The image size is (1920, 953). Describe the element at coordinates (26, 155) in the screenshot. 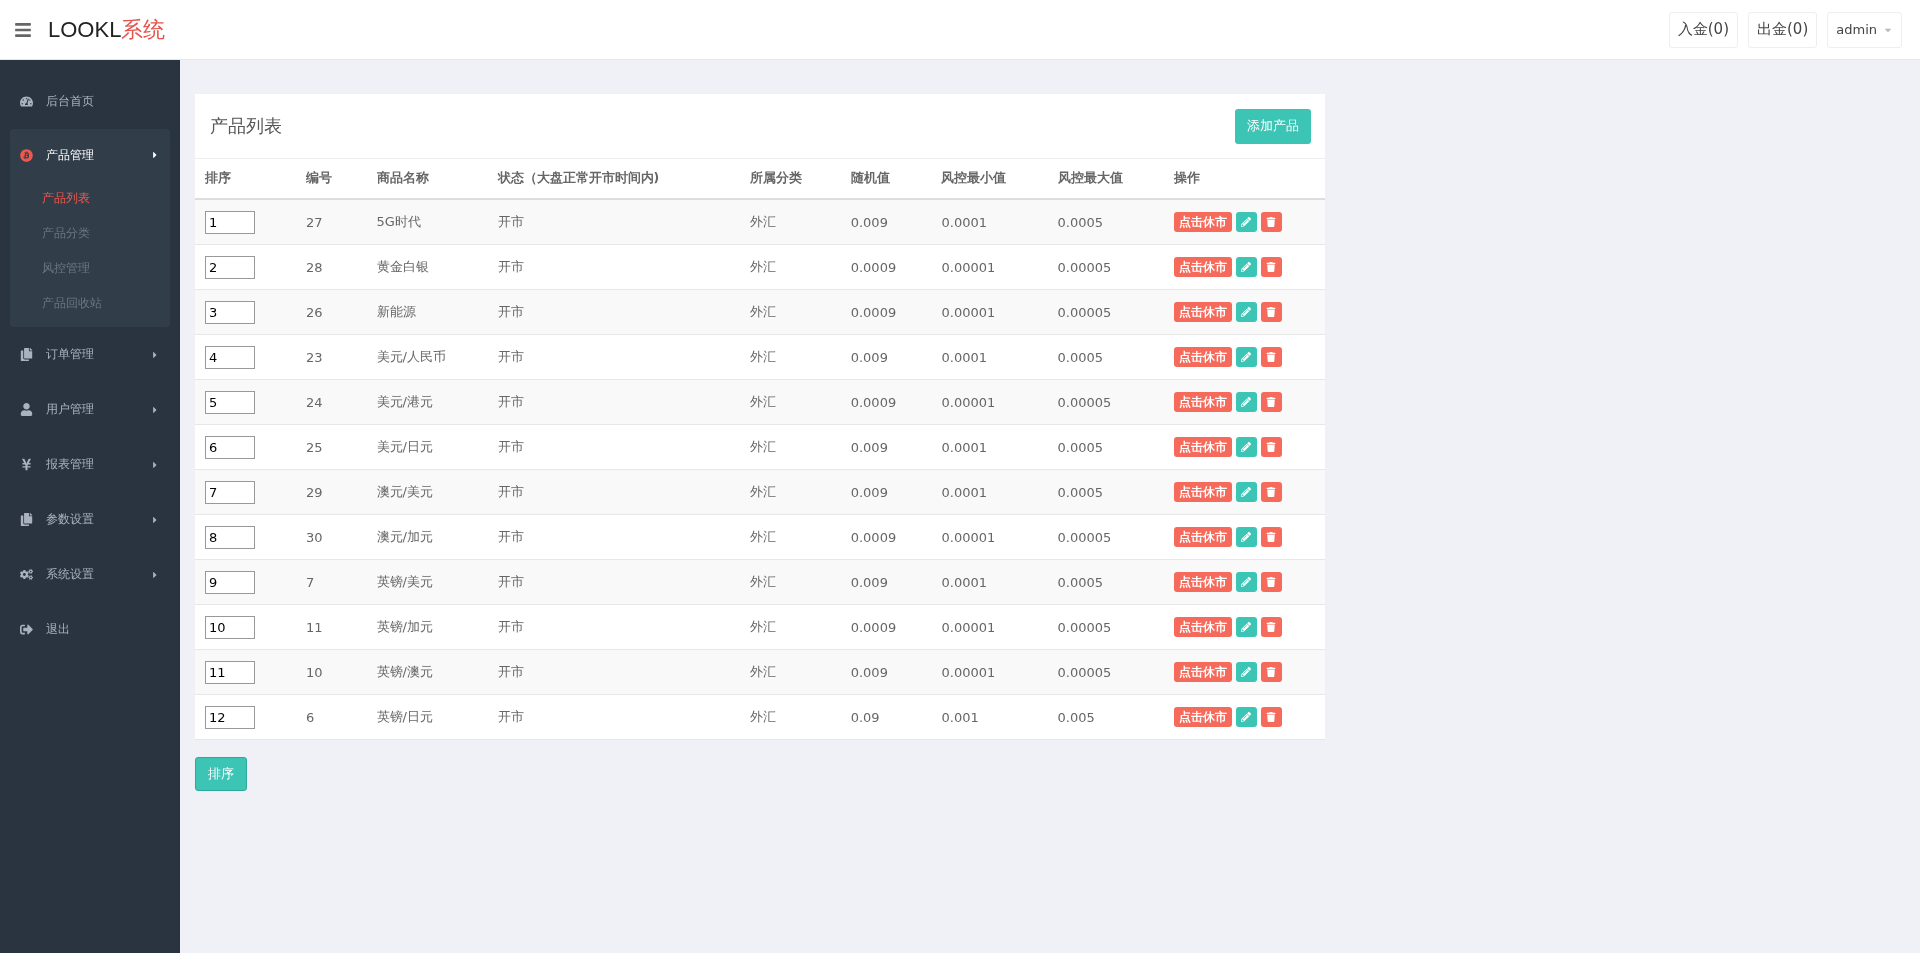

I see `bitcoin-icon` at that location.